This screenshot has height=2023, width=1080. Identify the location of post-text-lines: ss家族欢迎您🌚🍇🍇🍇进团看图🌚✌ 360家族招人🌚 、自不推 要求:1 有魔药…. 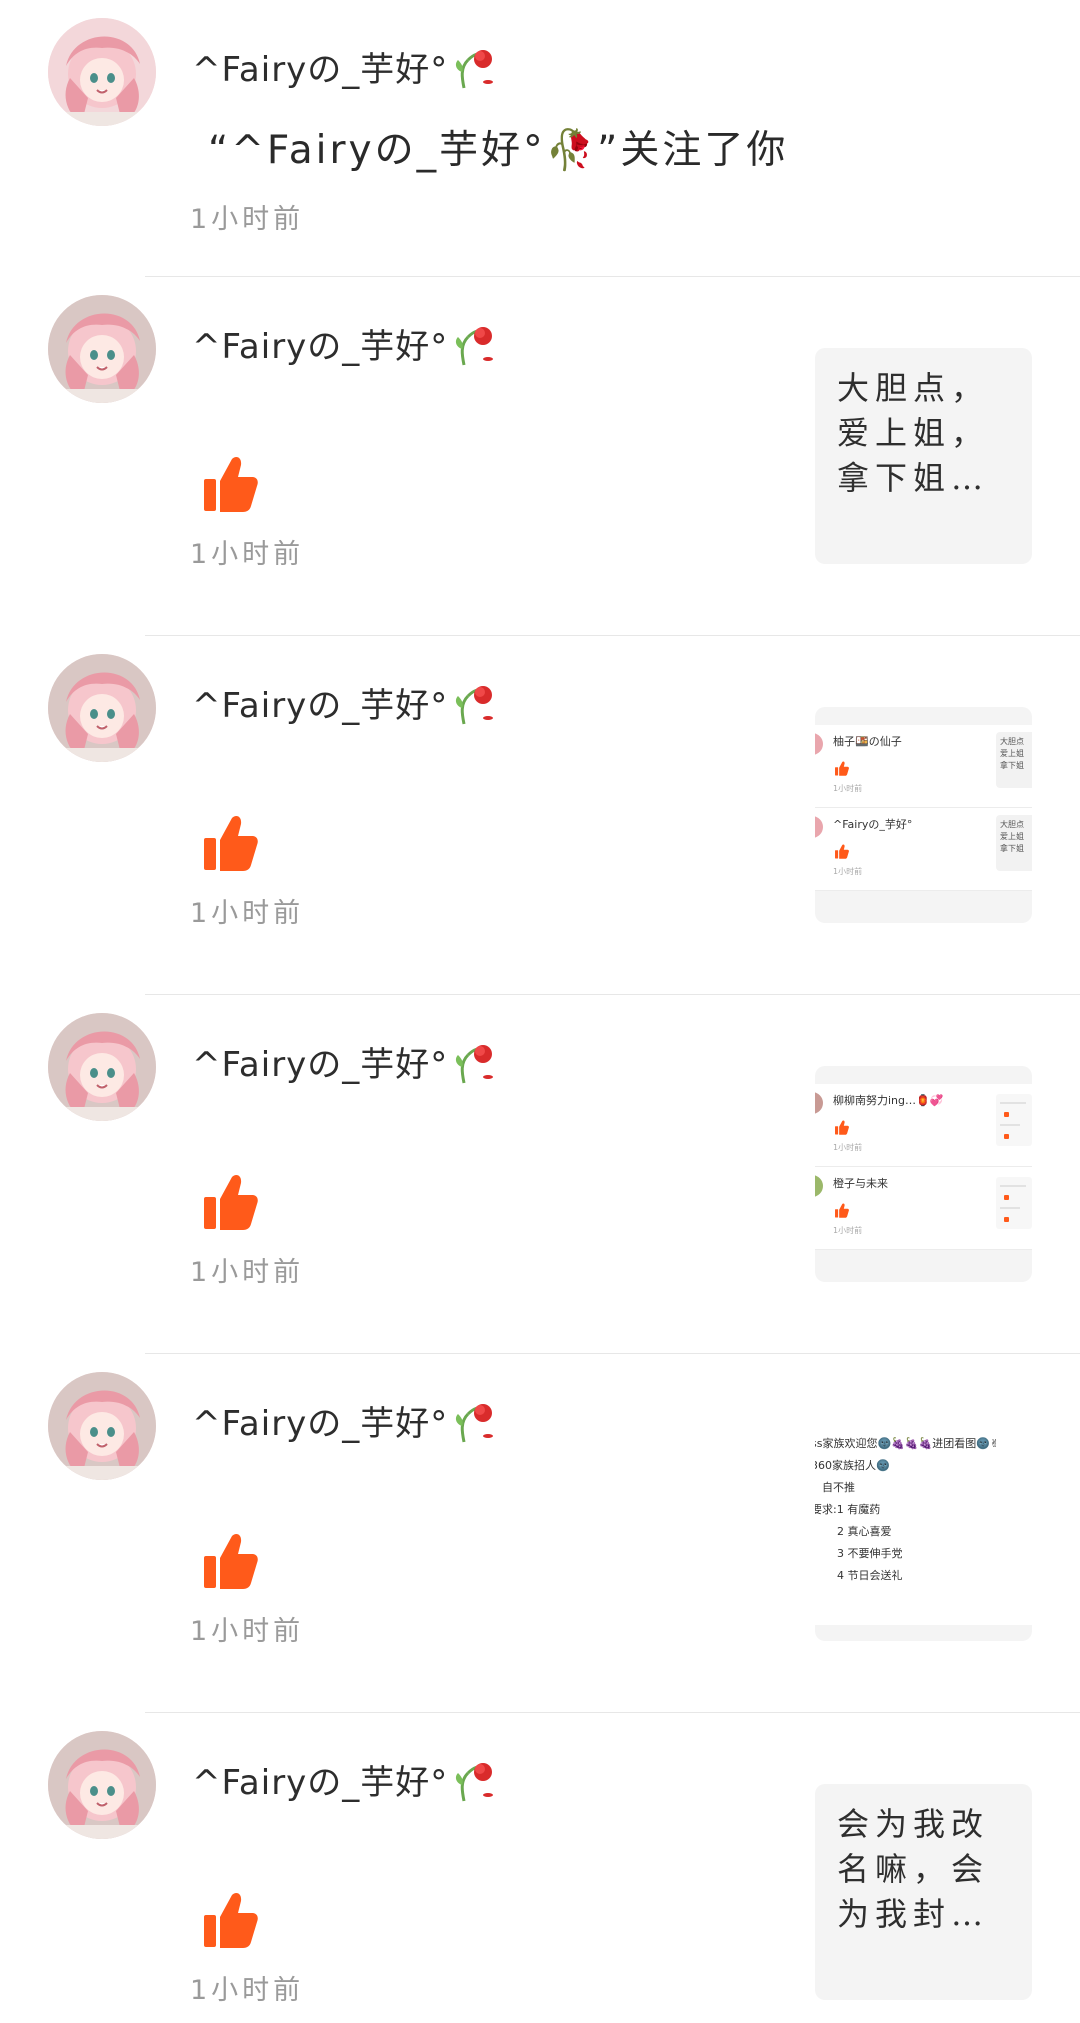
(923, 1510).